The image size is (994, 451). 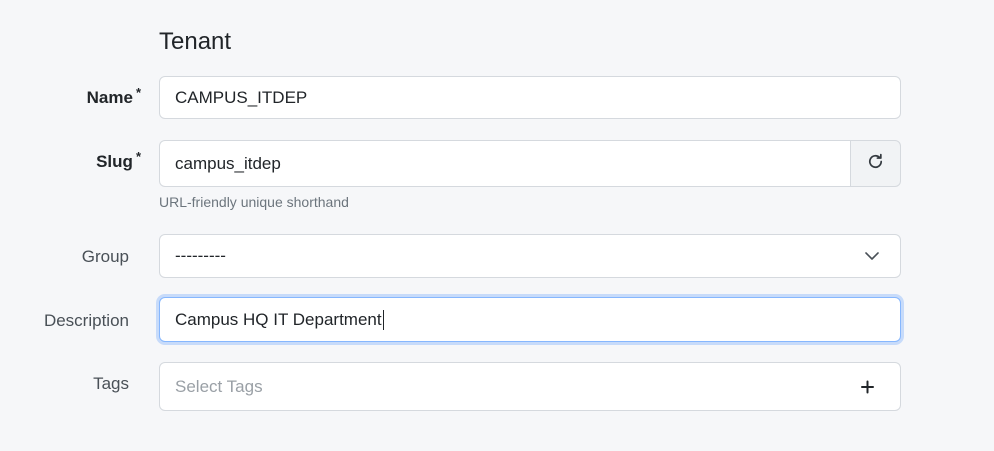 What do you see at coordinates (241, 97) in the screenshot?
I see `name-input-value: CAMPUS_ITDEP` at bounding box center [241, 97].